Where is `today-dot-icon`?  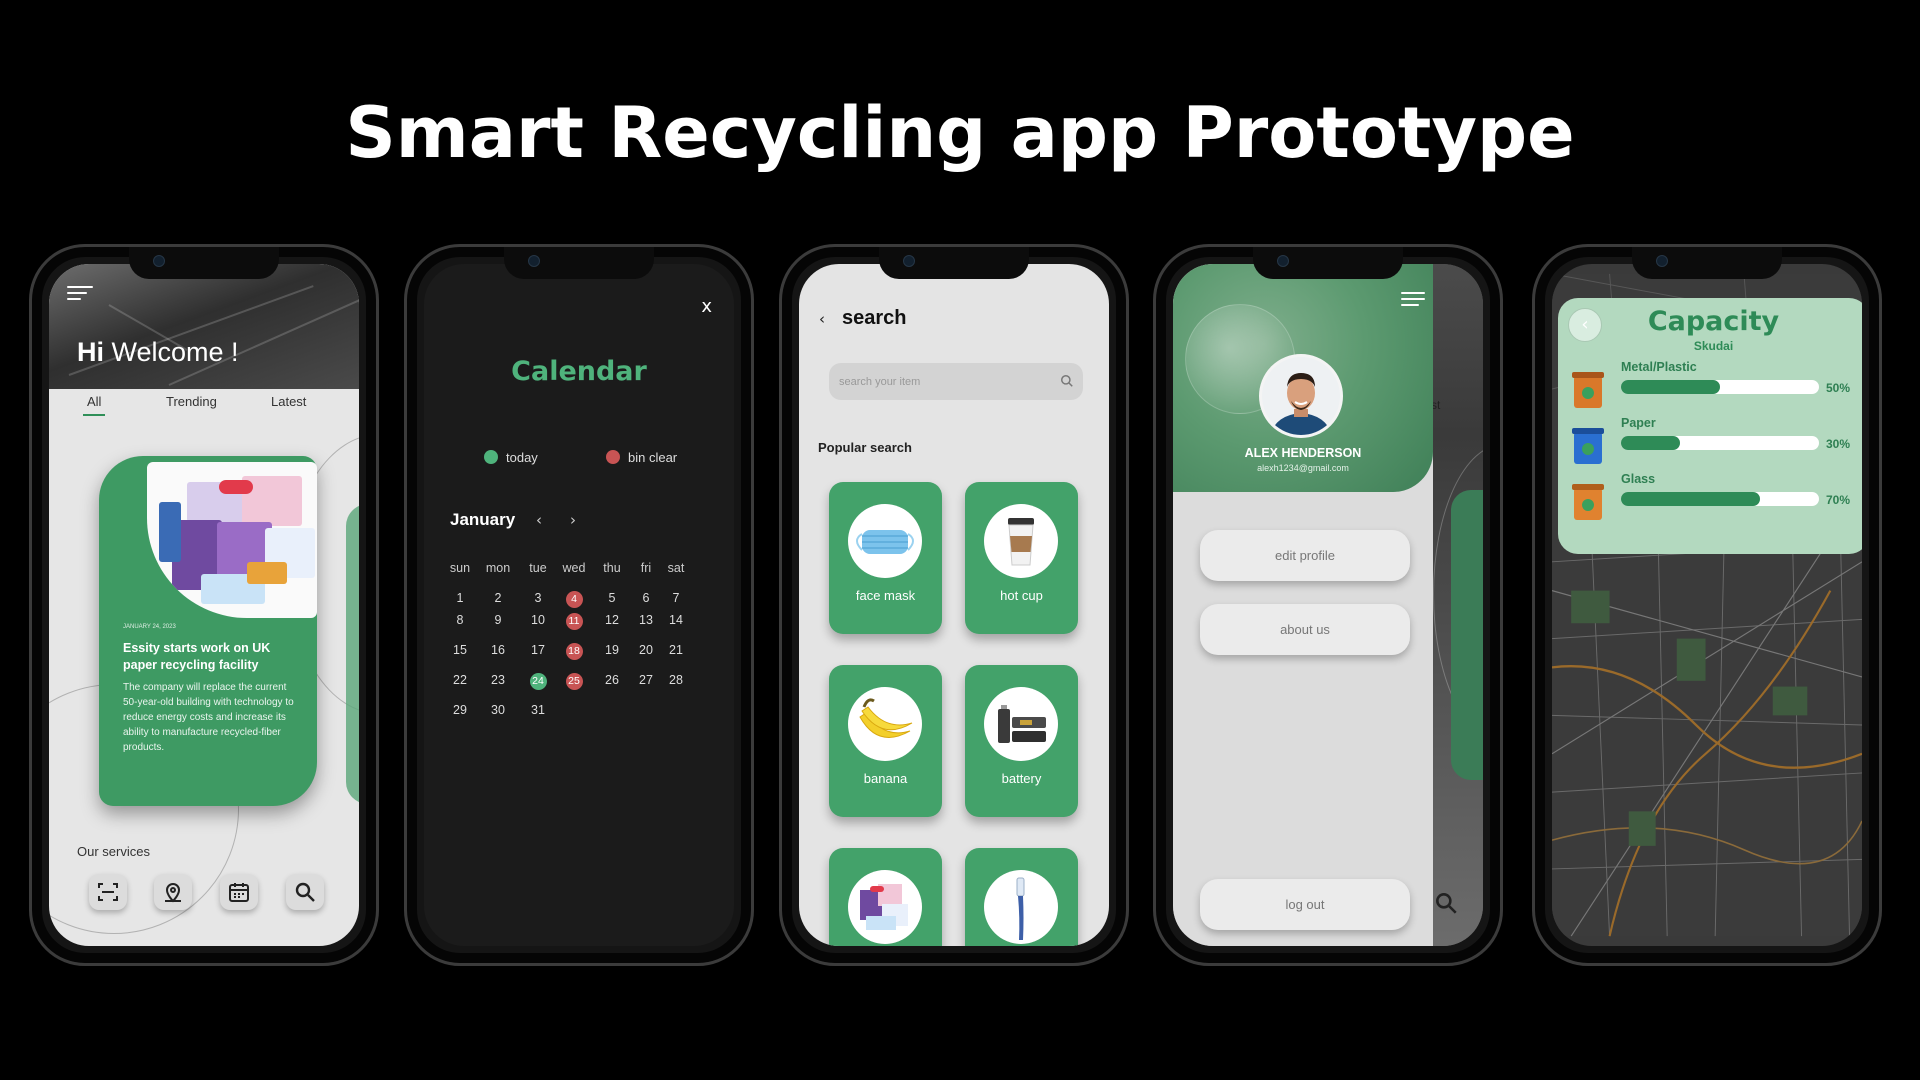
today-dot-icon is located at coordinates (491, 457).